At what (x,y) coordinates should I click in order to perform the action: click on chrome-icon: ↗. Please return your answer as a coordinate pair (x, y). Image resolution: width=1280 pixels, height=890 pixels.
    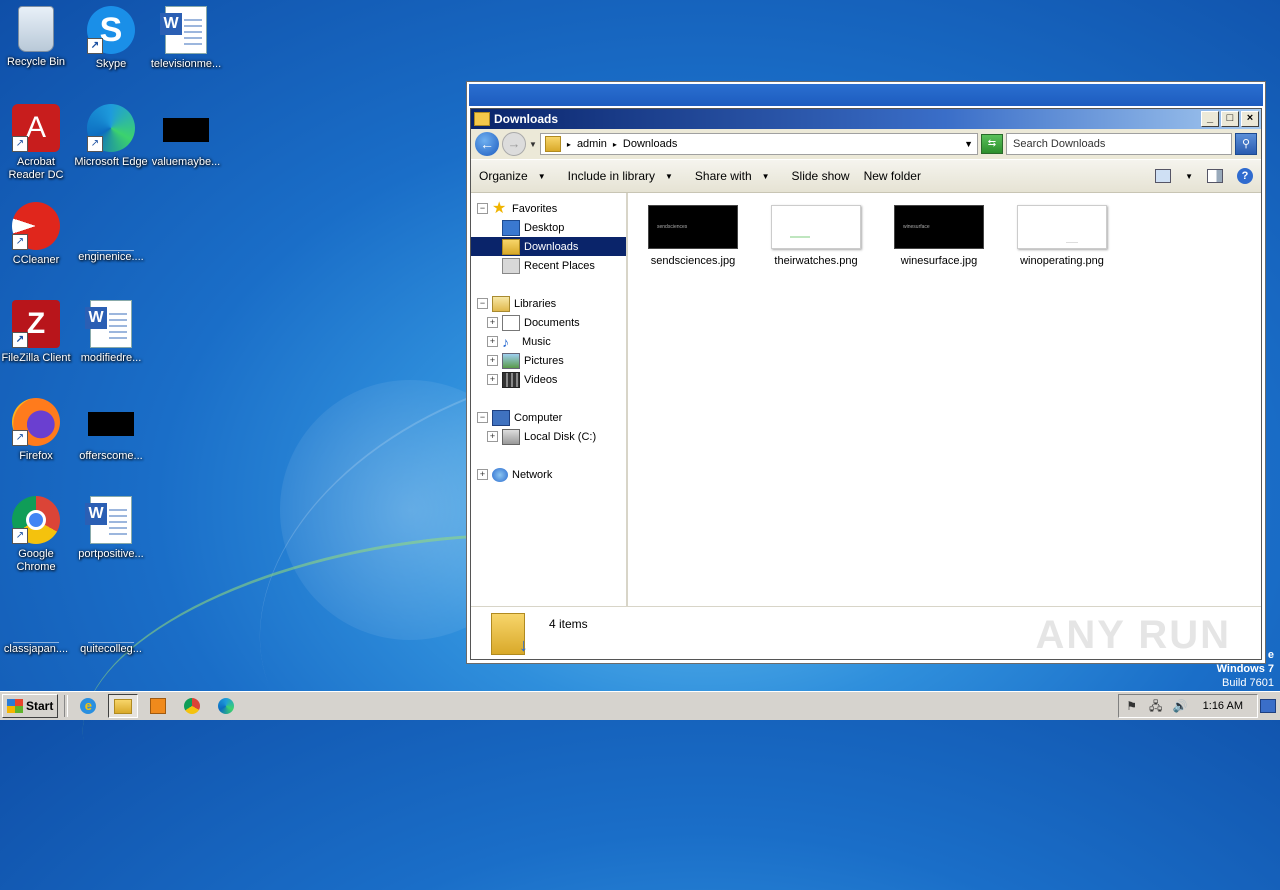
    Looking at the image, I should click on (36, 520).